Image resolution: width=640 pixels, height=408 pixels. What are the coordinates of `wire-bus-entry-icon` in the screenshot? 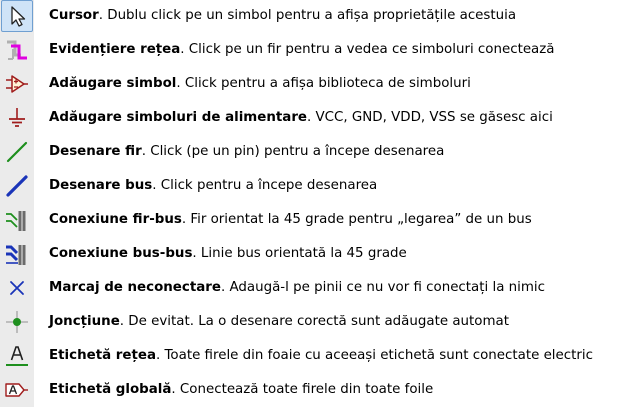 It's located at (16, 221).